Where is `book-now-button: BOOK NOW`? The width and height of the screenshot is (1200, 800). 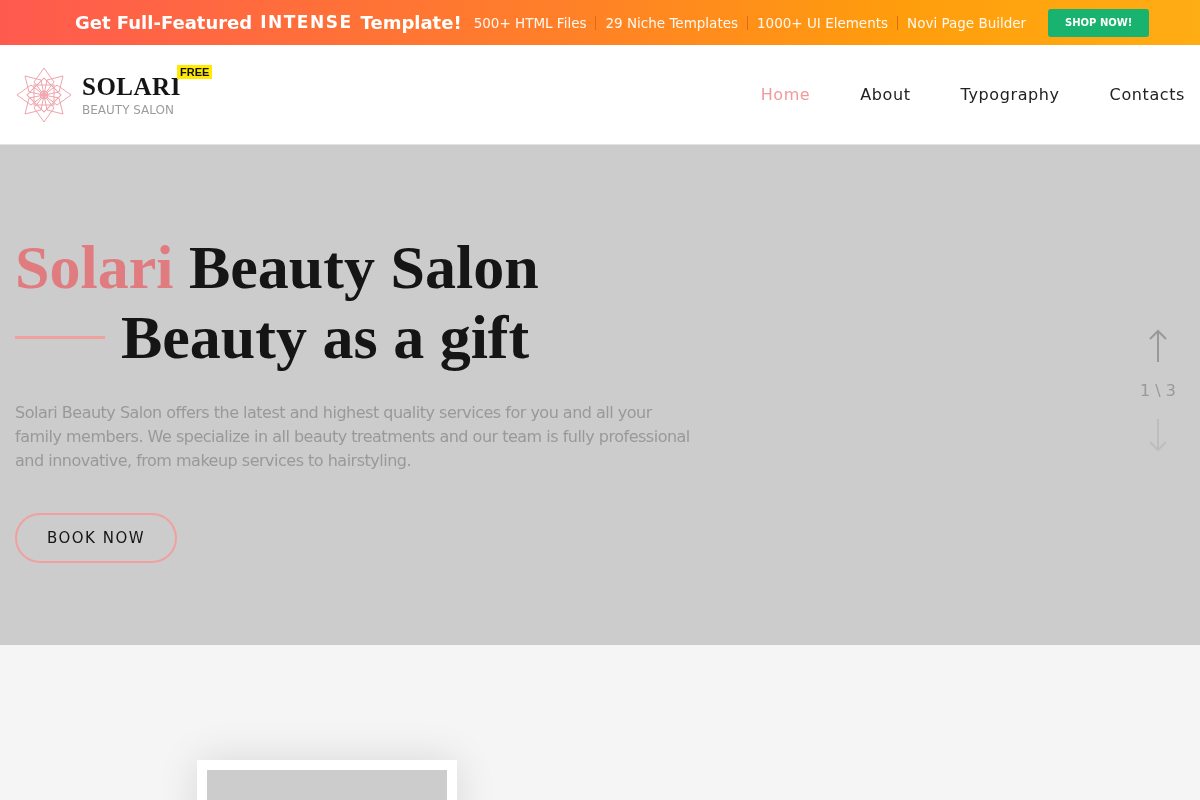 book-now-button: BOOK NOW is located at coordinates (96, 538).